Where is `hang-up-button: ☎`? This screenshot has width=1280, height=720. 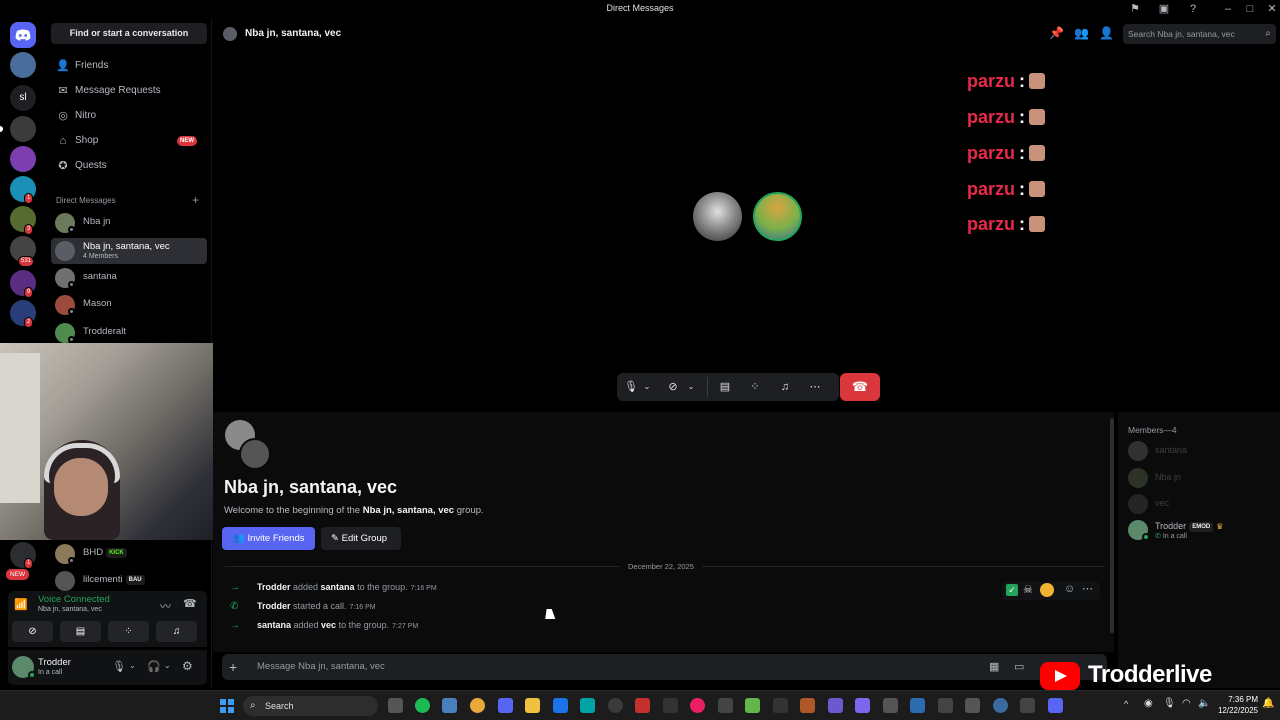 hang-up-button: ☎ is located at coordinates (860, 387).